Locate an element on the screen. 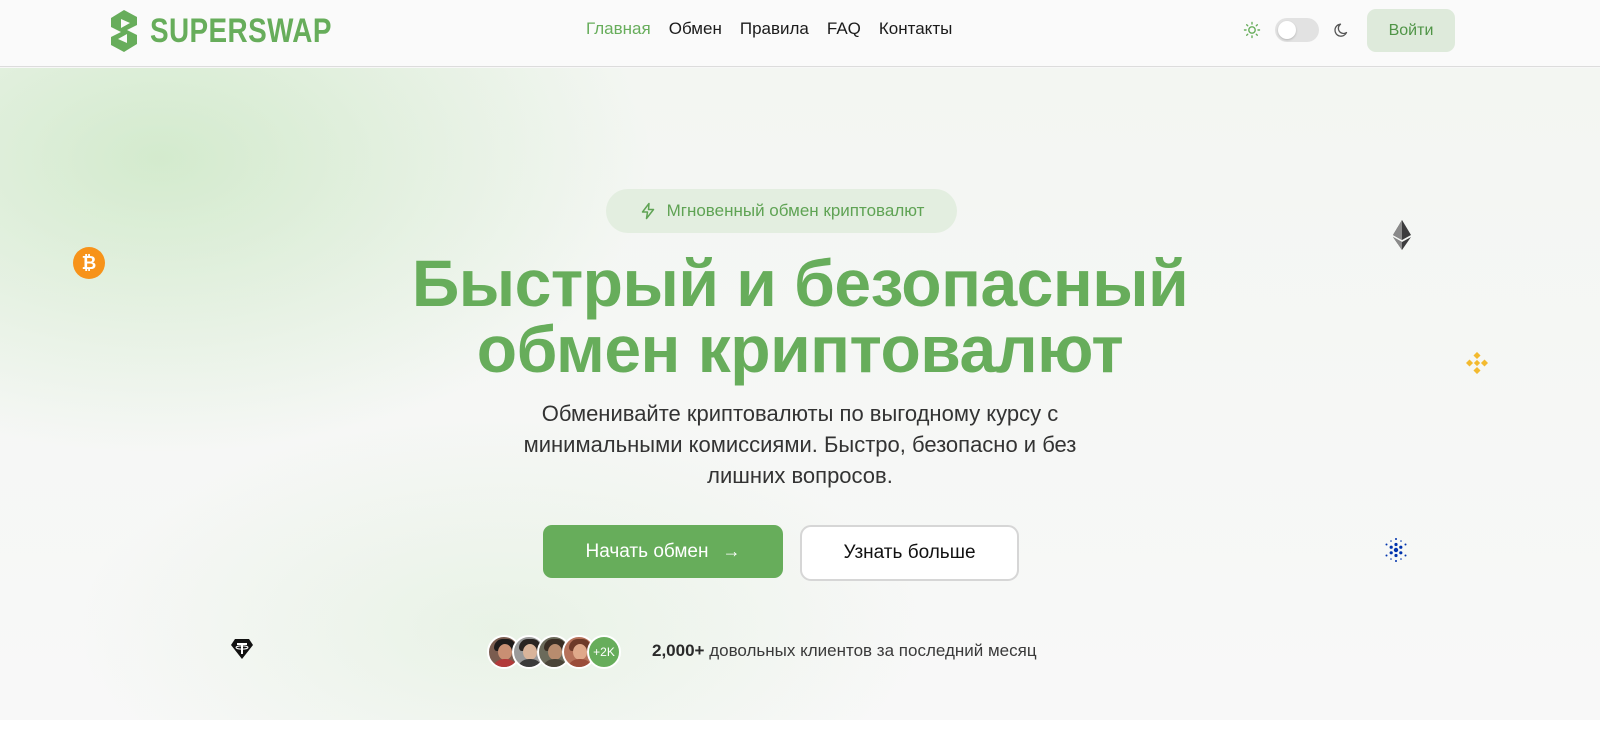 The image size is (1600, 738). main-nav: Главная Обмен Правила FAQ Контакты is located at coordinates (769, 29).